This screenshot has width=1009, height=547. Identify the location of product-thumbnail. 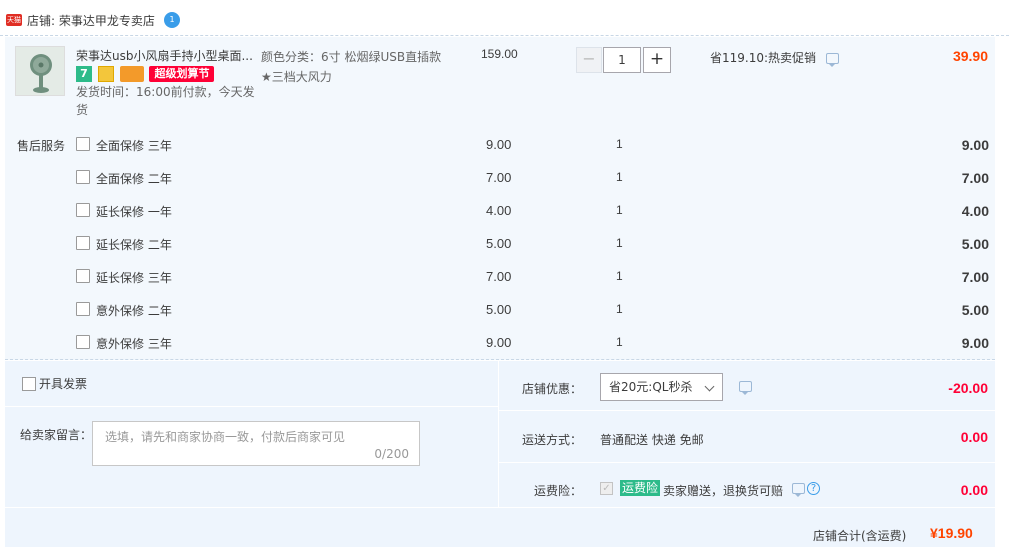
(40, 71).